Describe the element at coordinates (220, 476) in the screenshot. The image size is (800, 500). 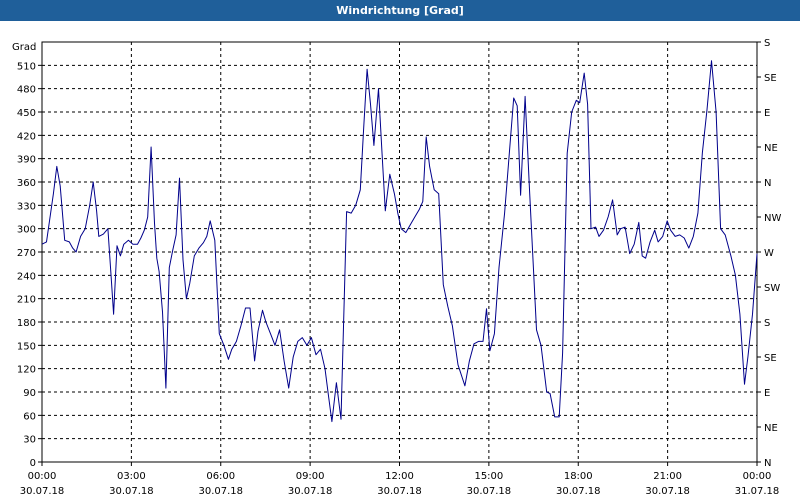
I see `x-tick-time: 06:00` at that location.